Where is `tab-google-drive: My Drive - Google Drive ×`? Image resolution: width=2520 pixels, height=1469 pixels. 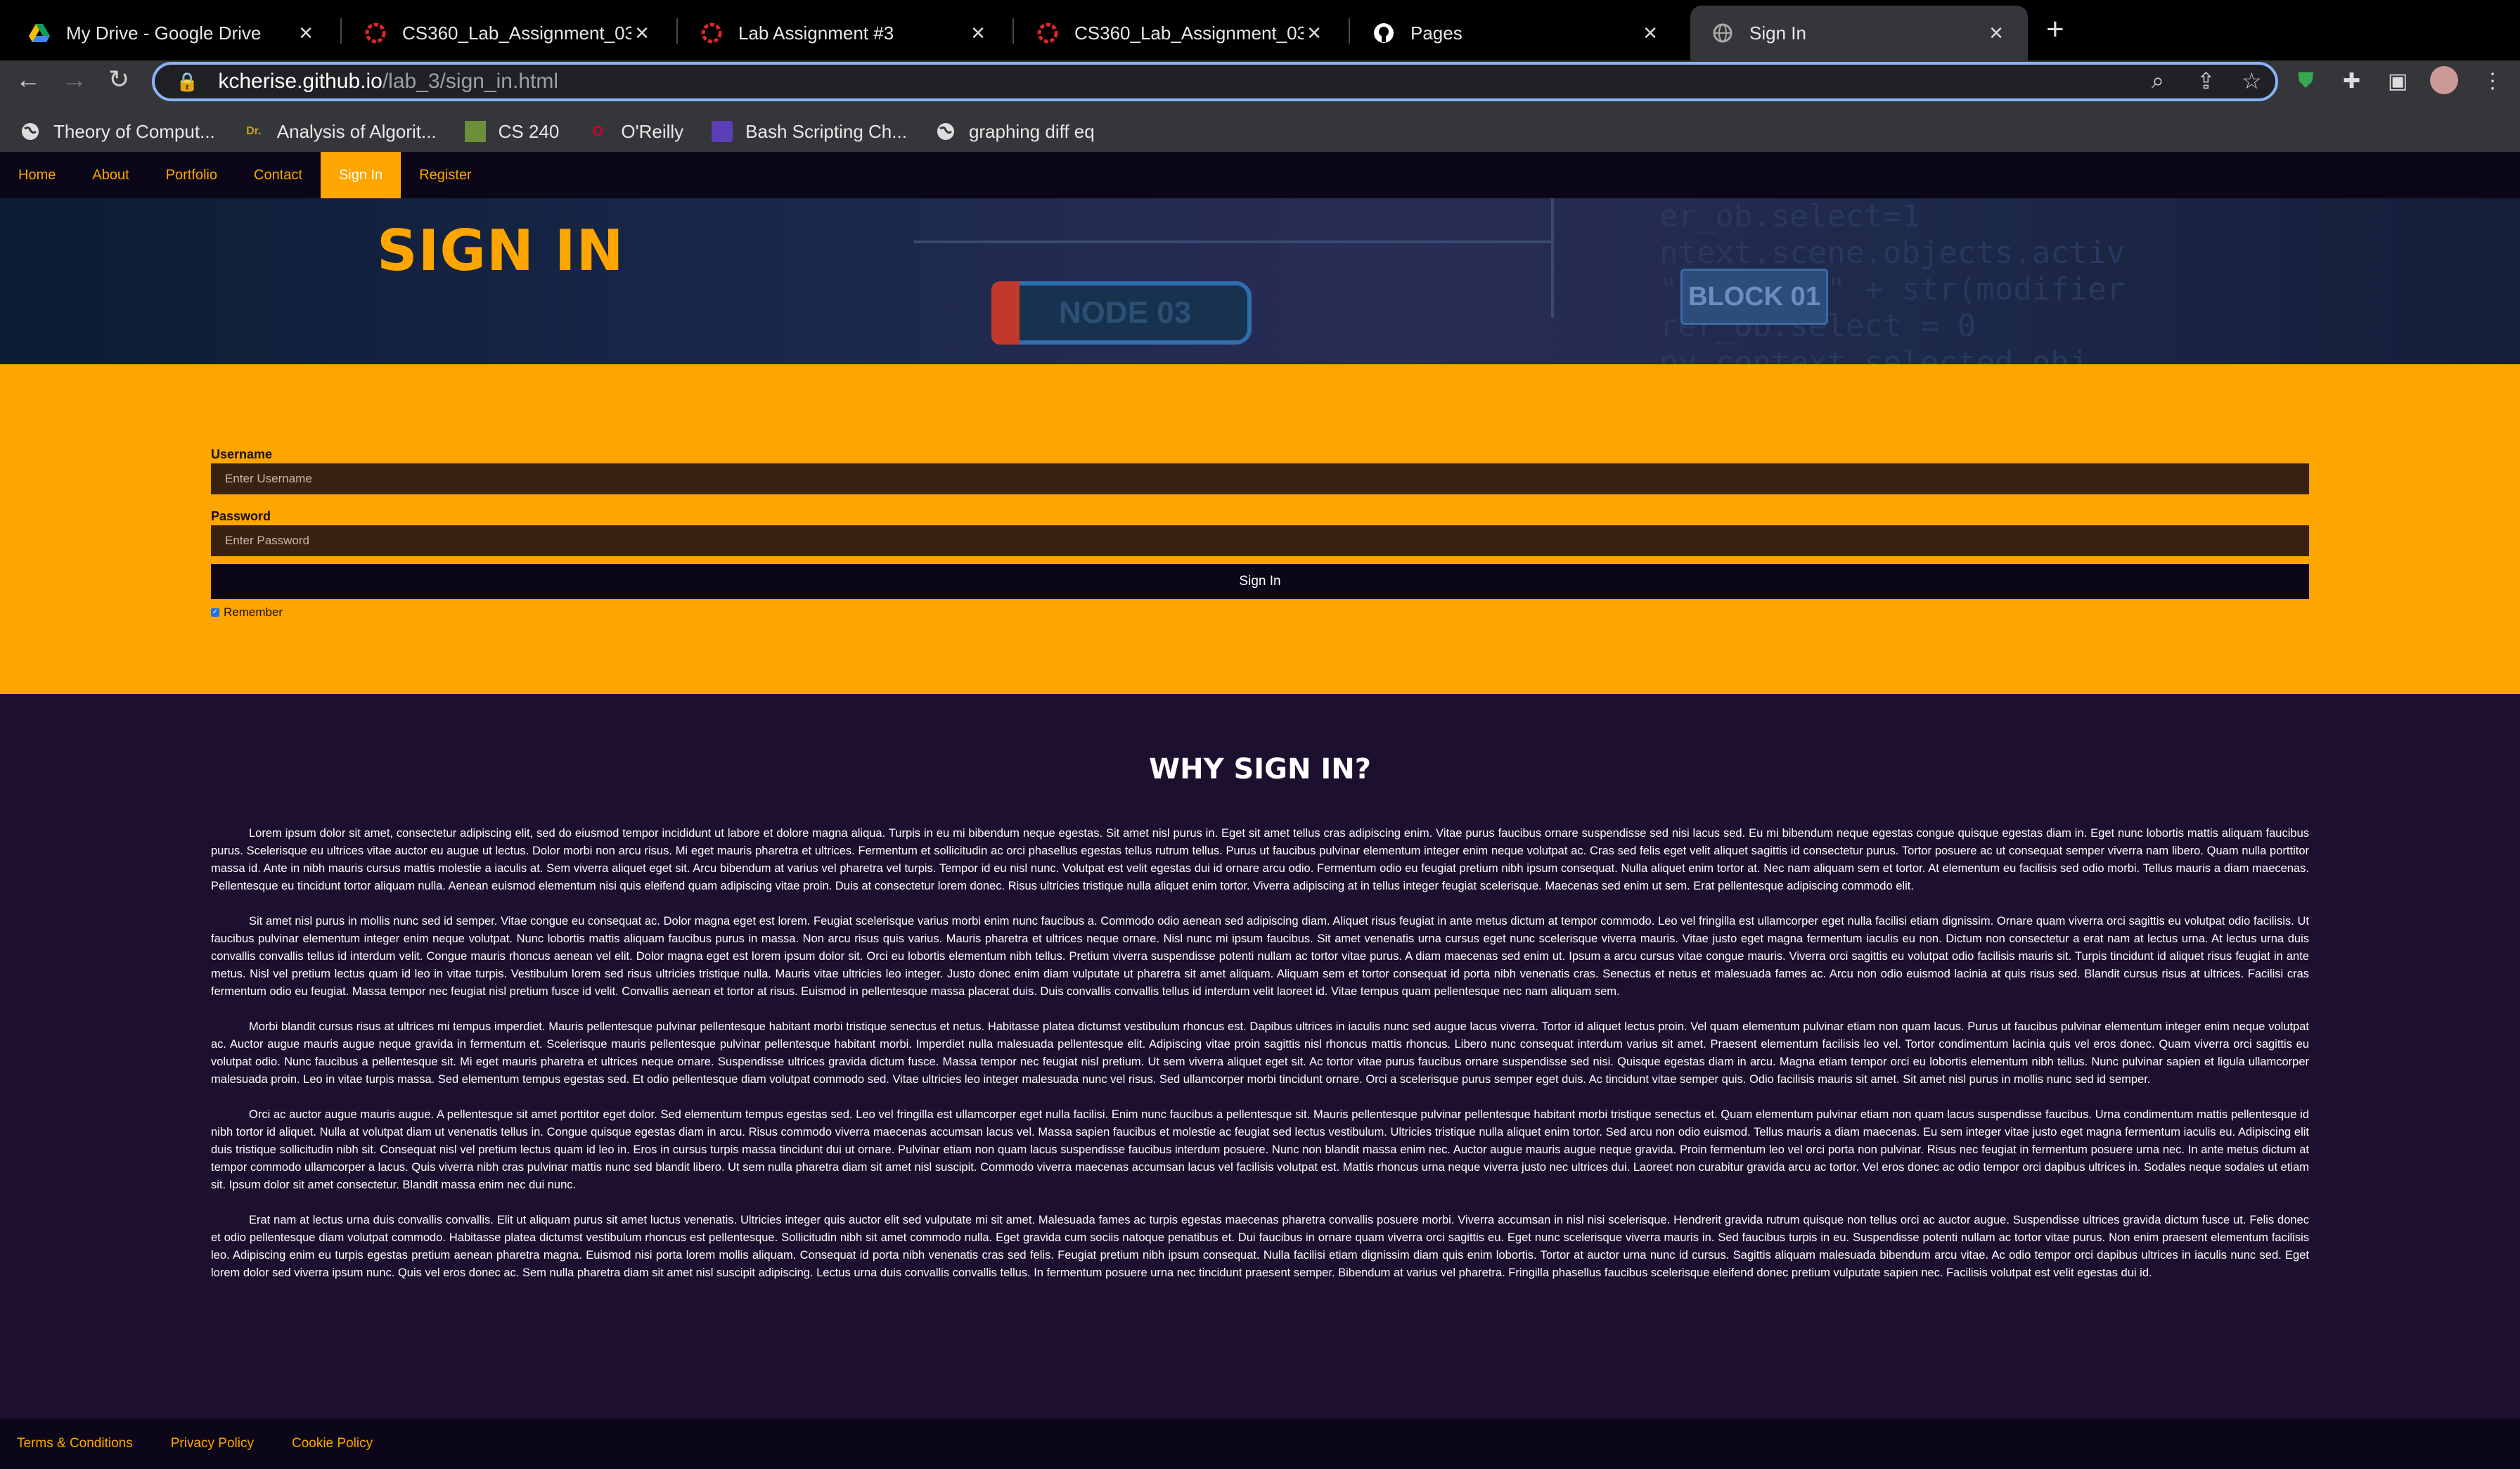
tab-google-drive: My Drive - Google Drive × is located at coordinates (172, 33).